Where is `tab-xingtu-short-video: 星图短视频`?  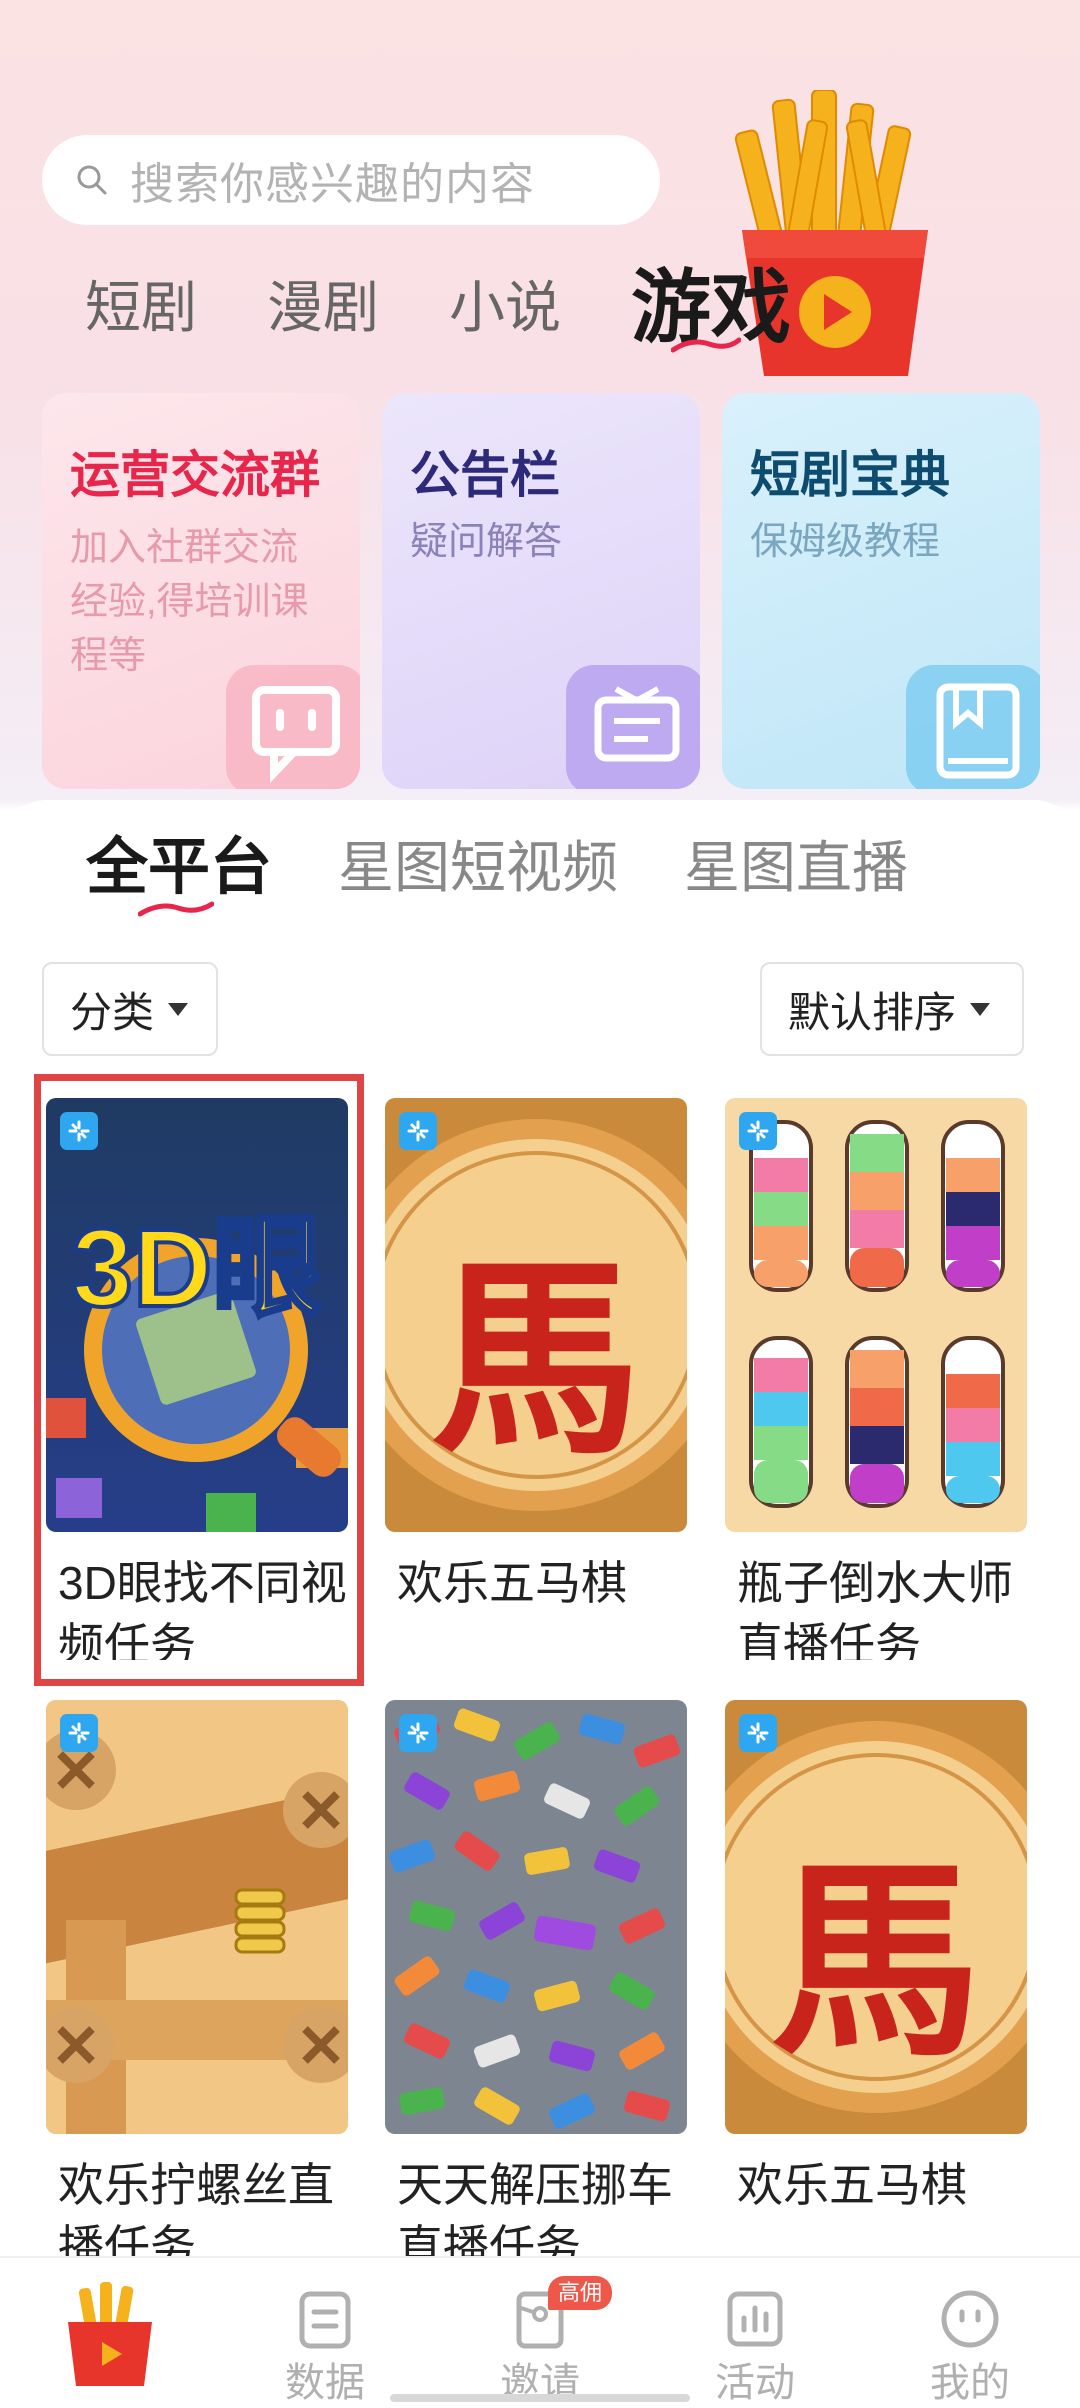
tab-xingtu-short-video: 星图短视频 is located at coordinates (478, 868).